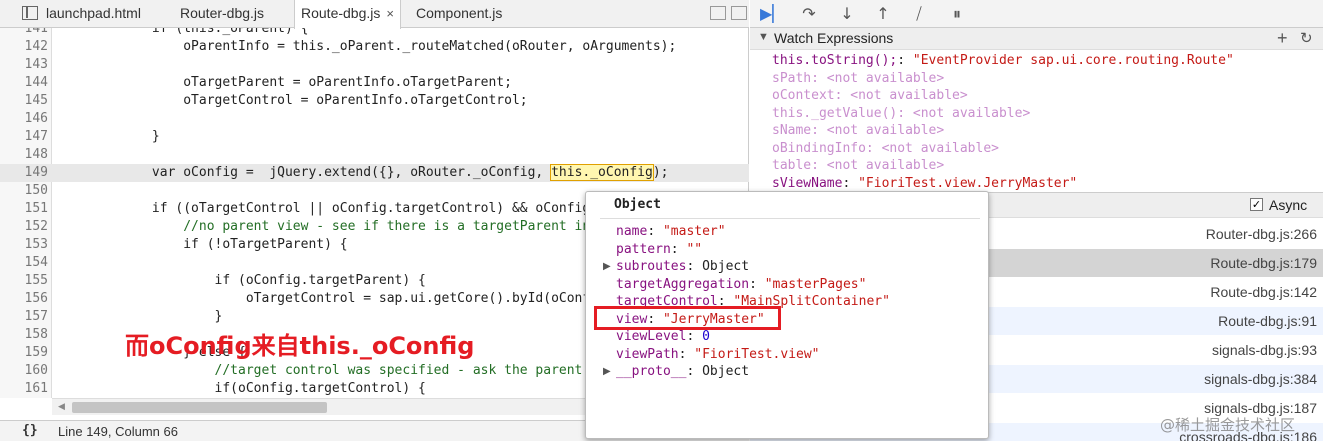 The width and height of the screenshot is (1323, 441). I want to click on object-property: name: "master", so click(671, 231).